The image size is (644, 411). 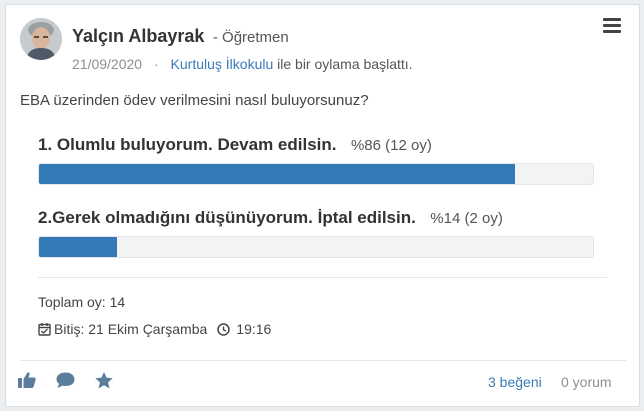 What do you see at coordinates (138, 36) in the screenshot?
I see `author-name: Yalçın Albayrak` at bounding box center [138, 36].